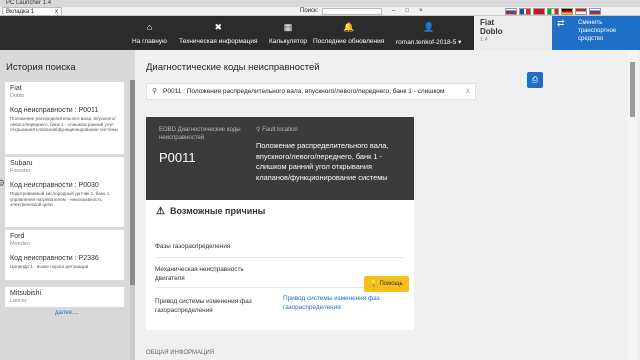 The height and width of the screenshot is (360, 640). What do you see at coordinates (211, 211) in the screenshot?
I see `possible-causes-title: ⚠ Возможные причины` at bounding box center [211, 211].